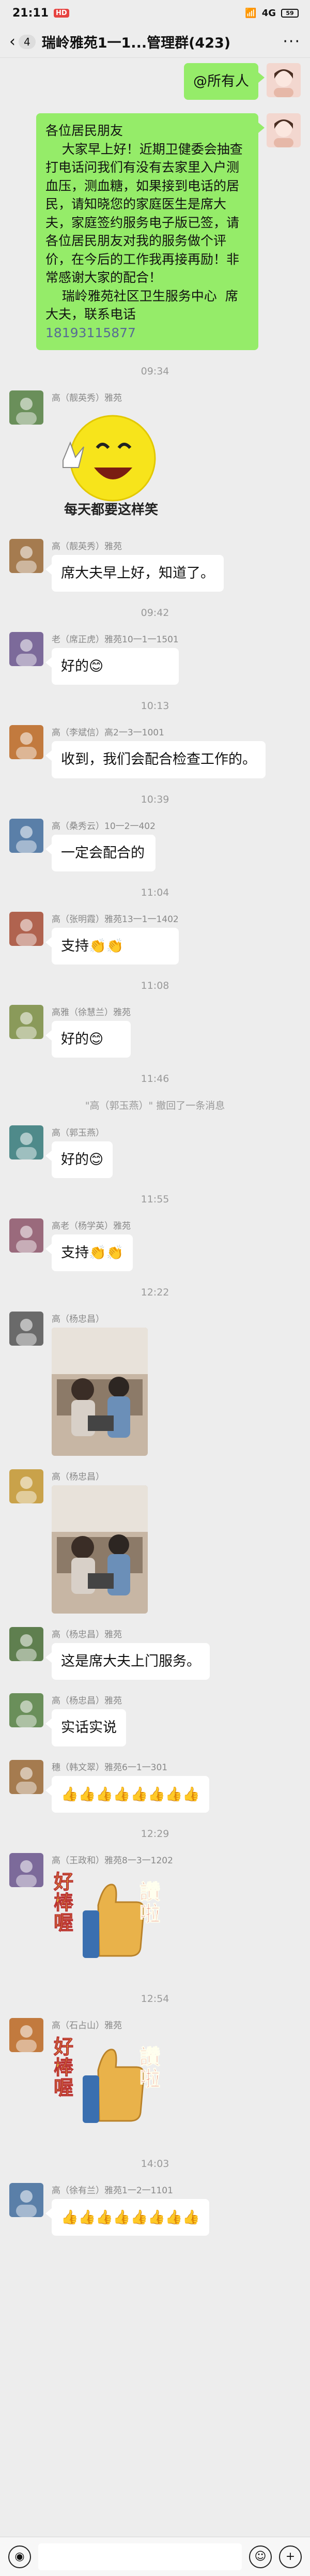 This screenshot has height=2576, width=310. Describe the element at coordinates (92, 1226) in the screenshot. I see `sender-name: 高老（杨学英）雅苑` at that location.